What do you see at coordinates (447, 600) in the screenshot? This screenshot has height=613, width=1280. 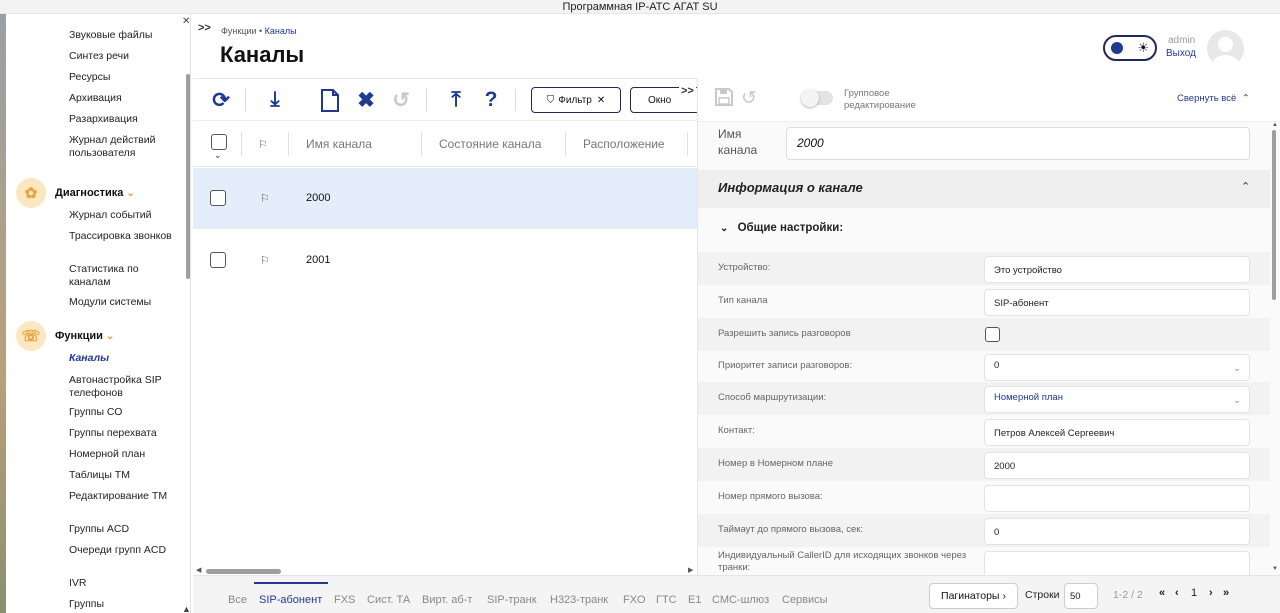 I see `tab-virtual-subscriber: Вирт. аб-т` at bounding box center [447, 600].